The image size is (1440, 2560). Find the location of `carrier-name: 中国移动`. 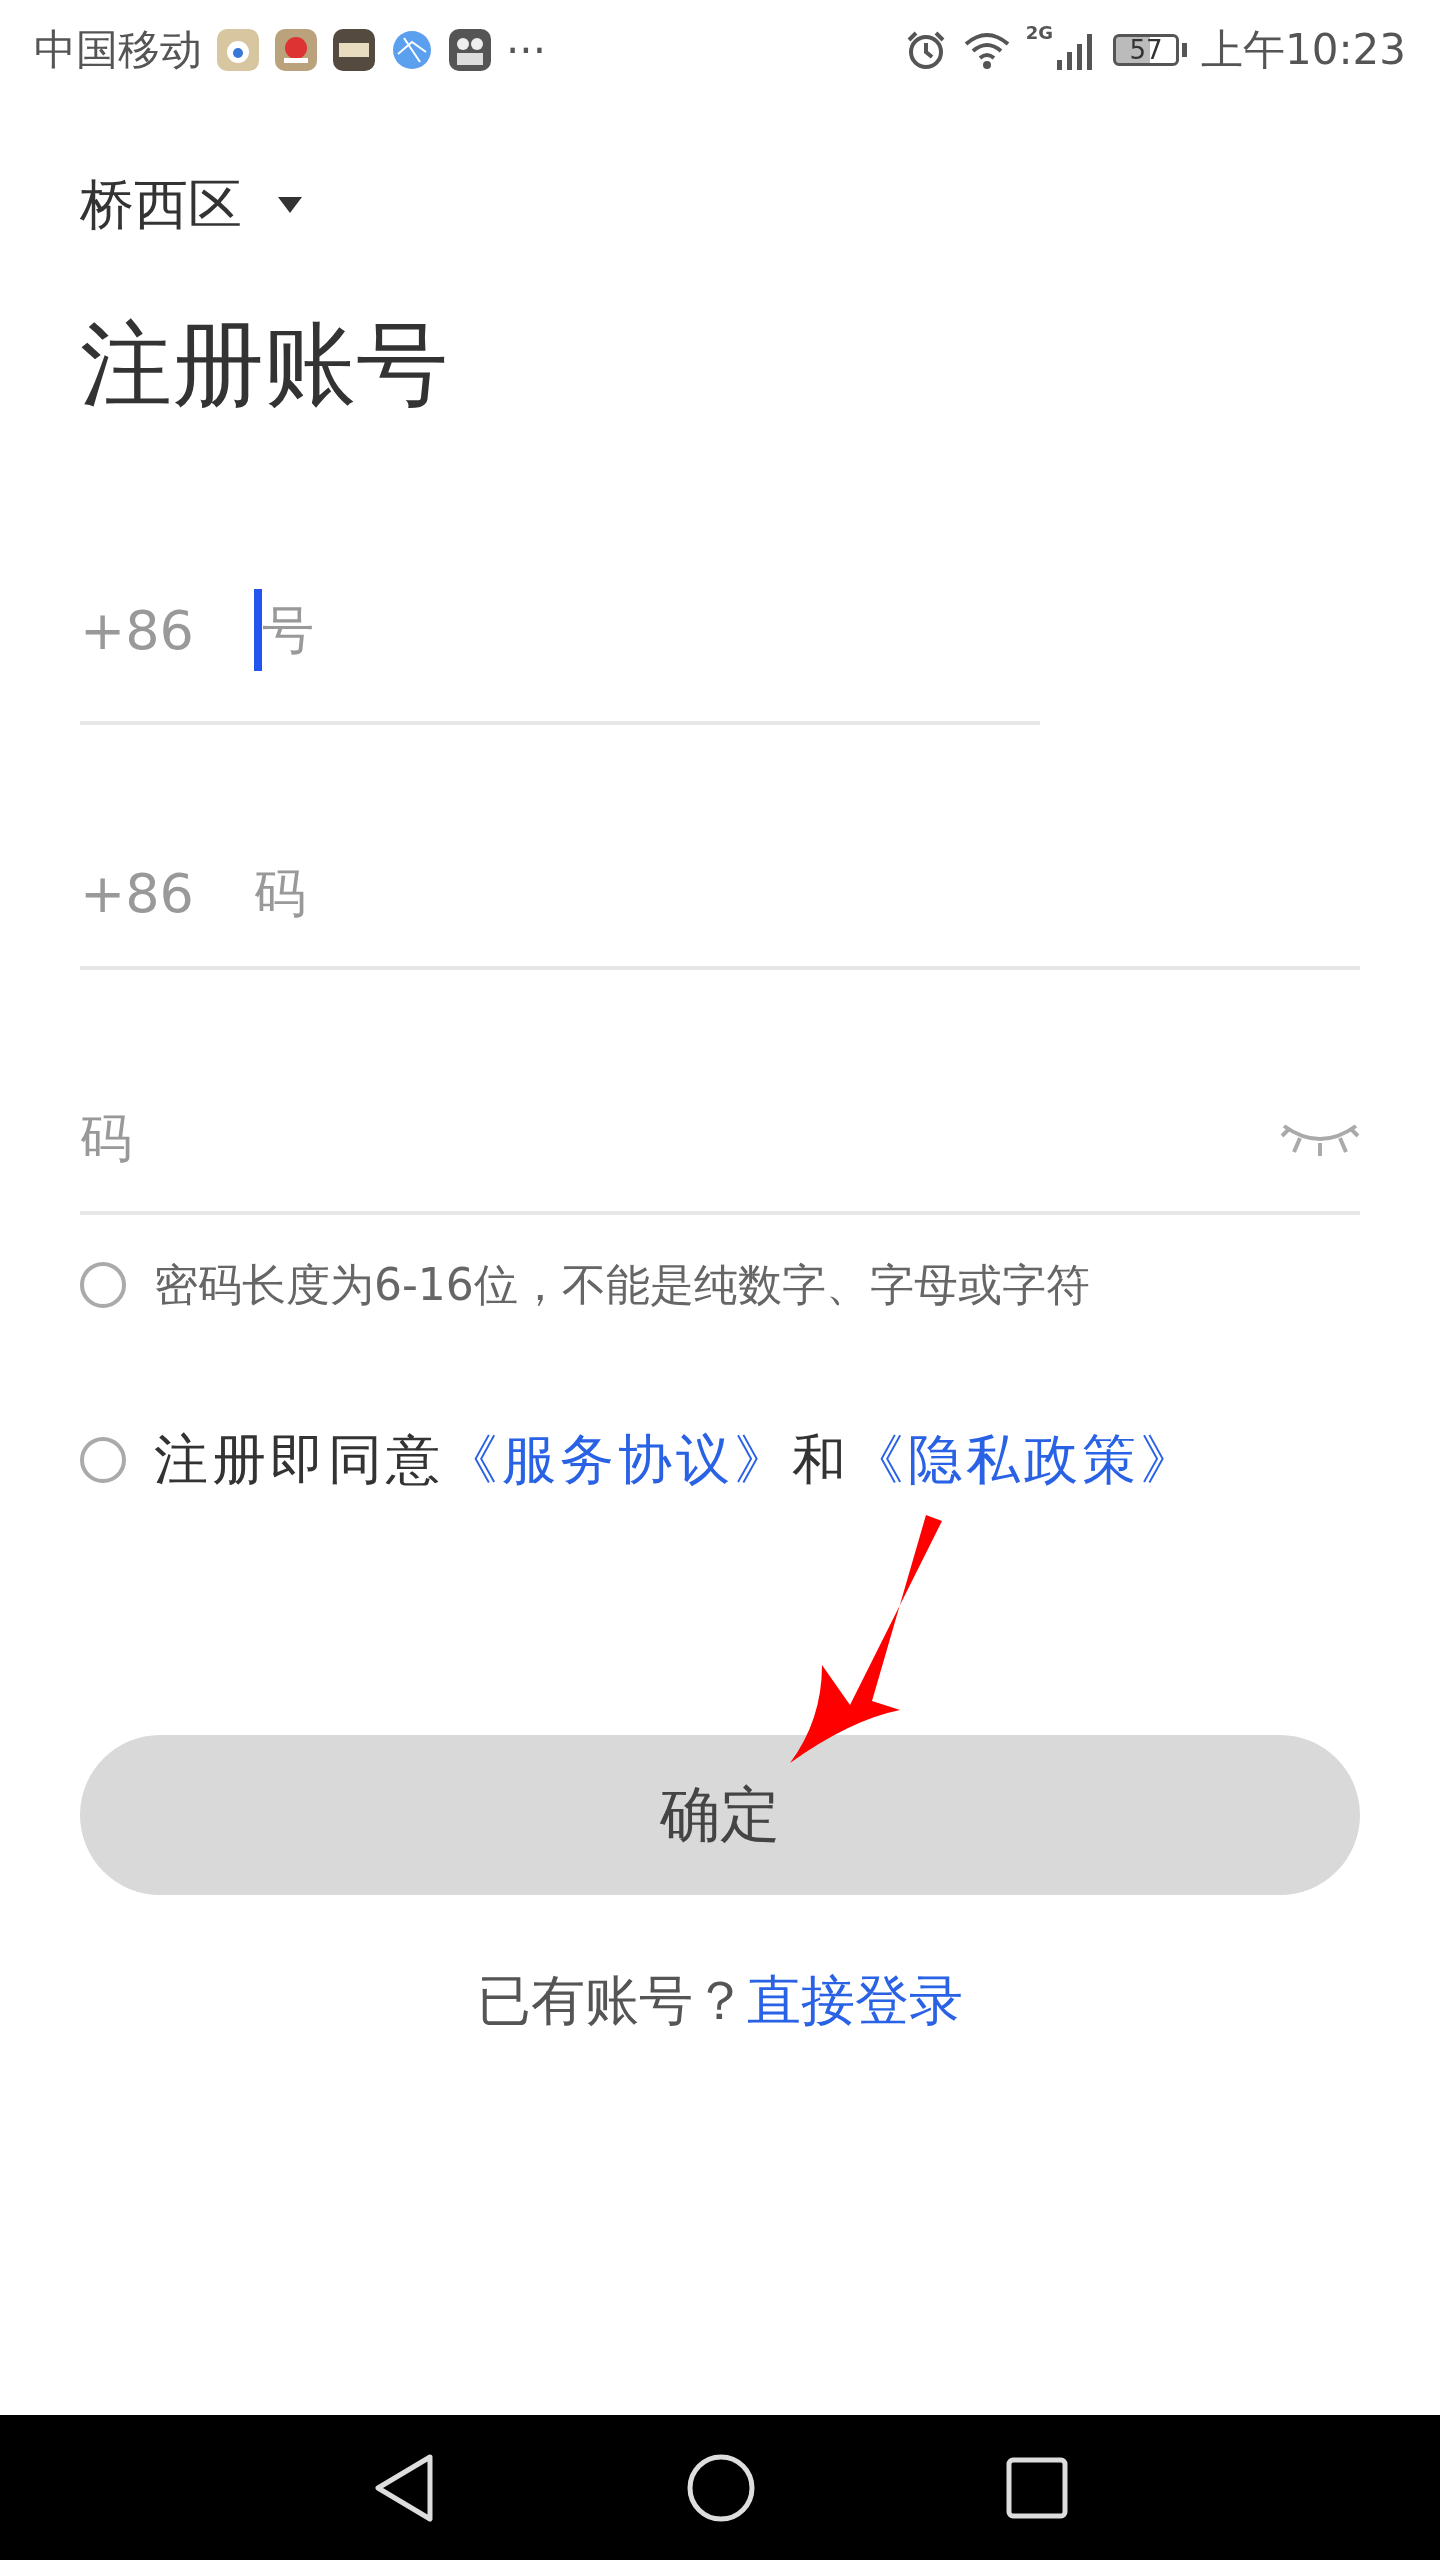

carrier-name: 中国移动 is located at coordinates (118, 50).